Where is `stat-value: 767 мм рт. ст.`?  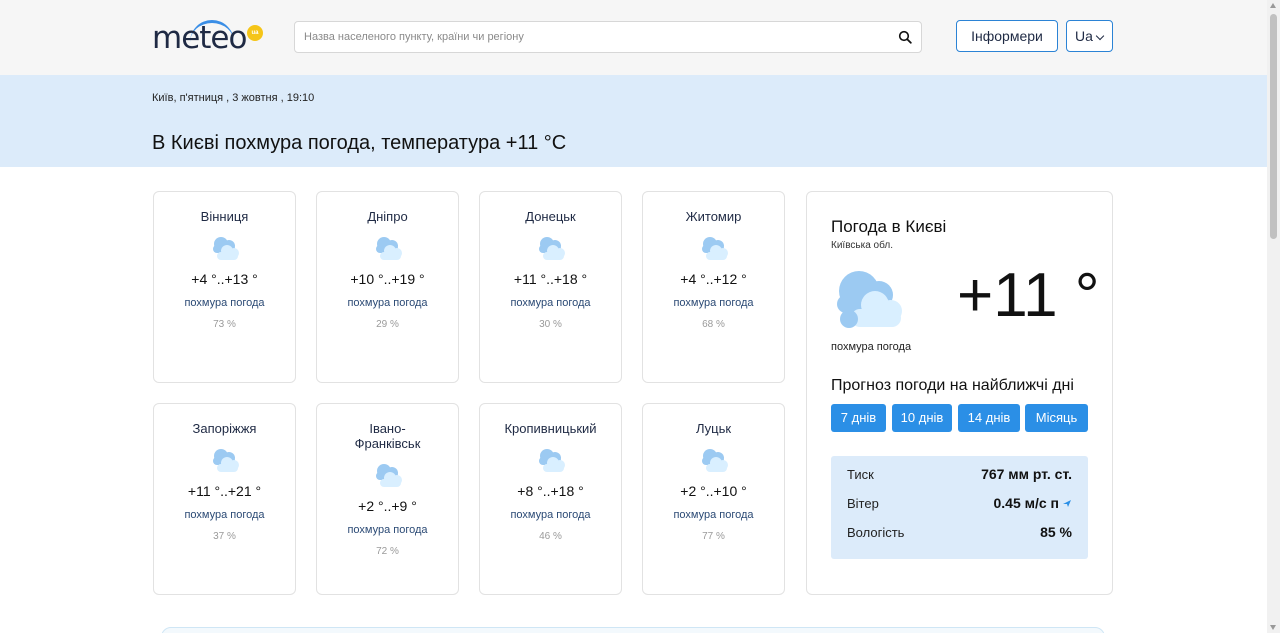 stat-value: 767 мм рт. ст. is located at coordinates (1026, 474).